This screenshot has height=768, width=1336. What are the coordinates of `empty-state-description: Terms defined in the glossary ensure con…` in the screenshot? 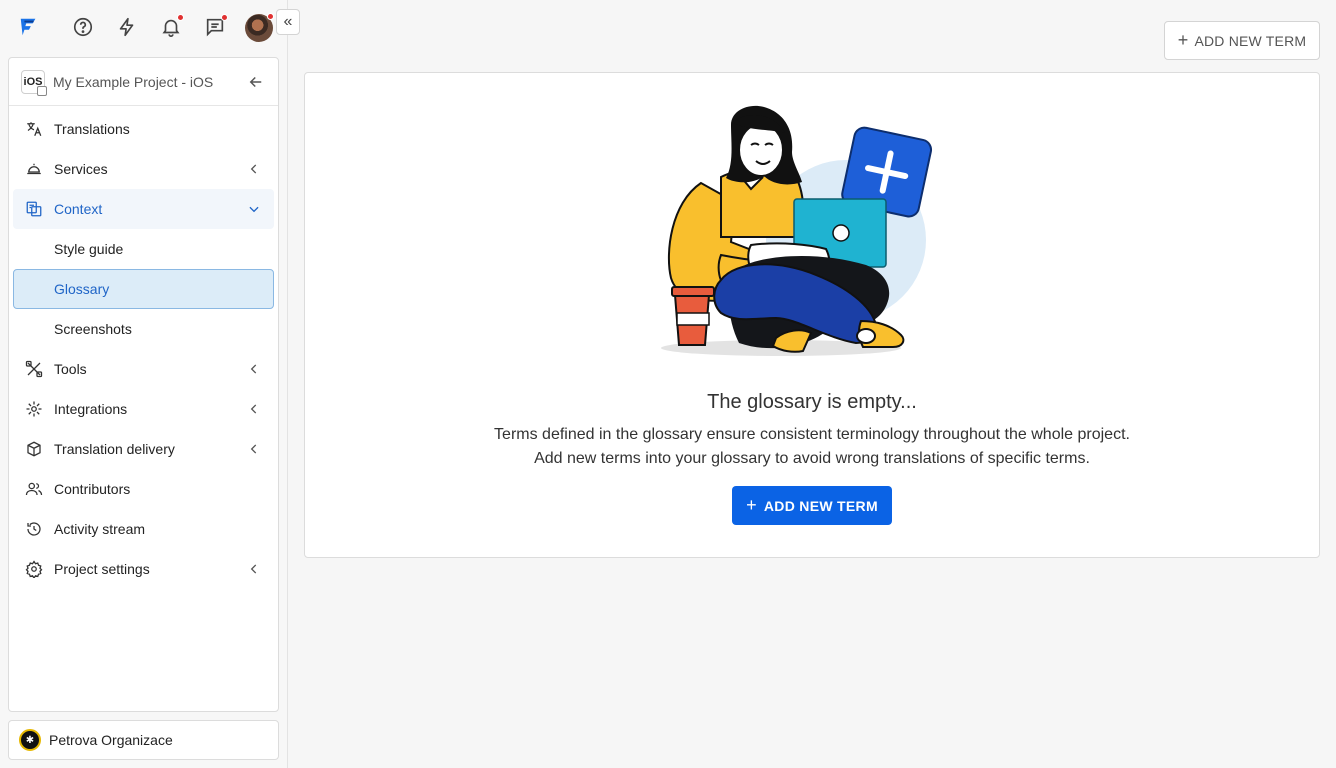 It's located at (812, 447).